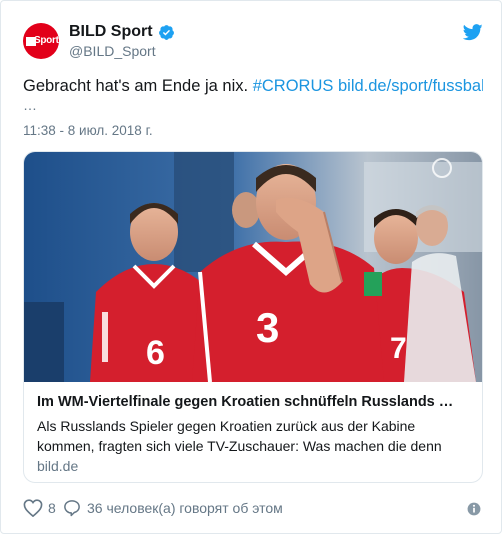 Image resolution: width=502 pixels, height=534 pixels. What do you see at coordinates (185, 508) in the screenshot?
I see `conversation-text: 36 человек(а) говорят об этом` at bounding box center [185, 508].